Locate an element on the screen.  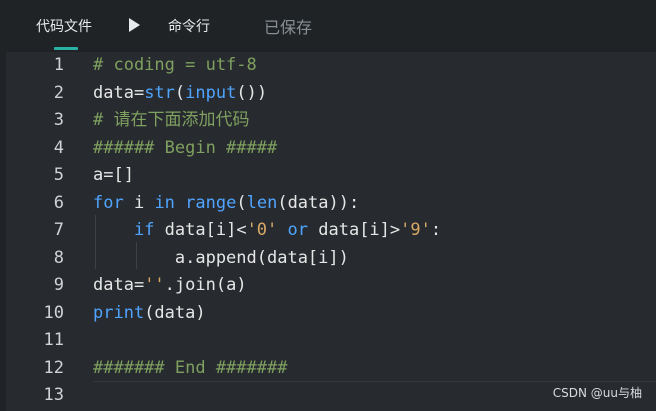
code-token: ###### Begin ##### is located at coordinates (185, 147).